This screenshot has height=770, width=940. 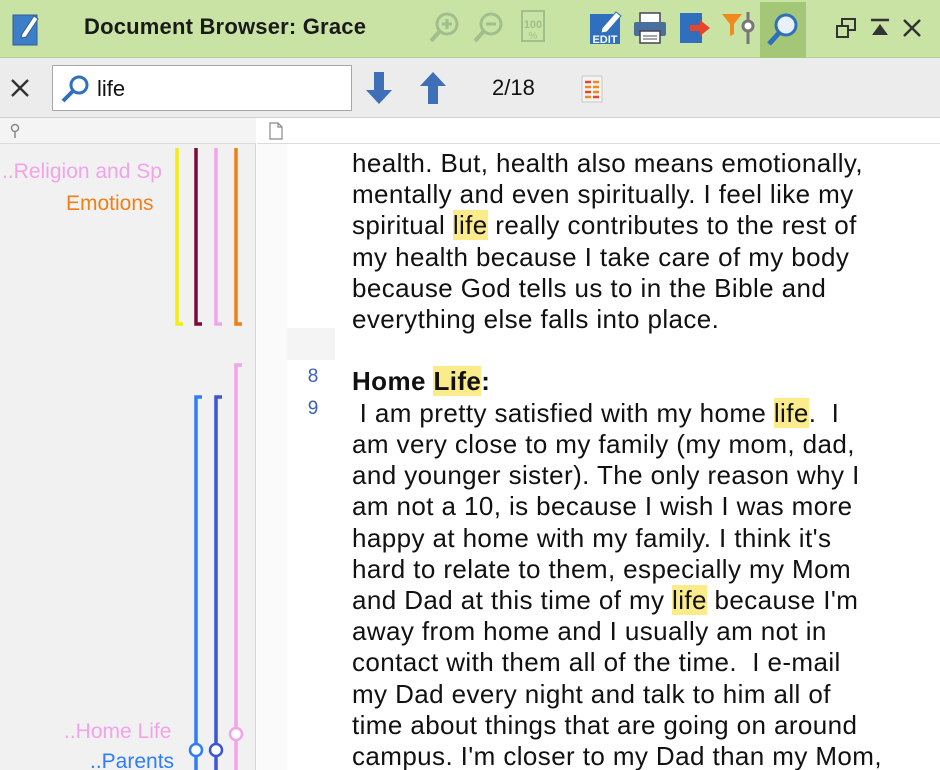 What do you see at coordinates (601, 257) in the screenshot?
I see `doc-line: my health because I take care of my body` at bounding box center [601, 257].